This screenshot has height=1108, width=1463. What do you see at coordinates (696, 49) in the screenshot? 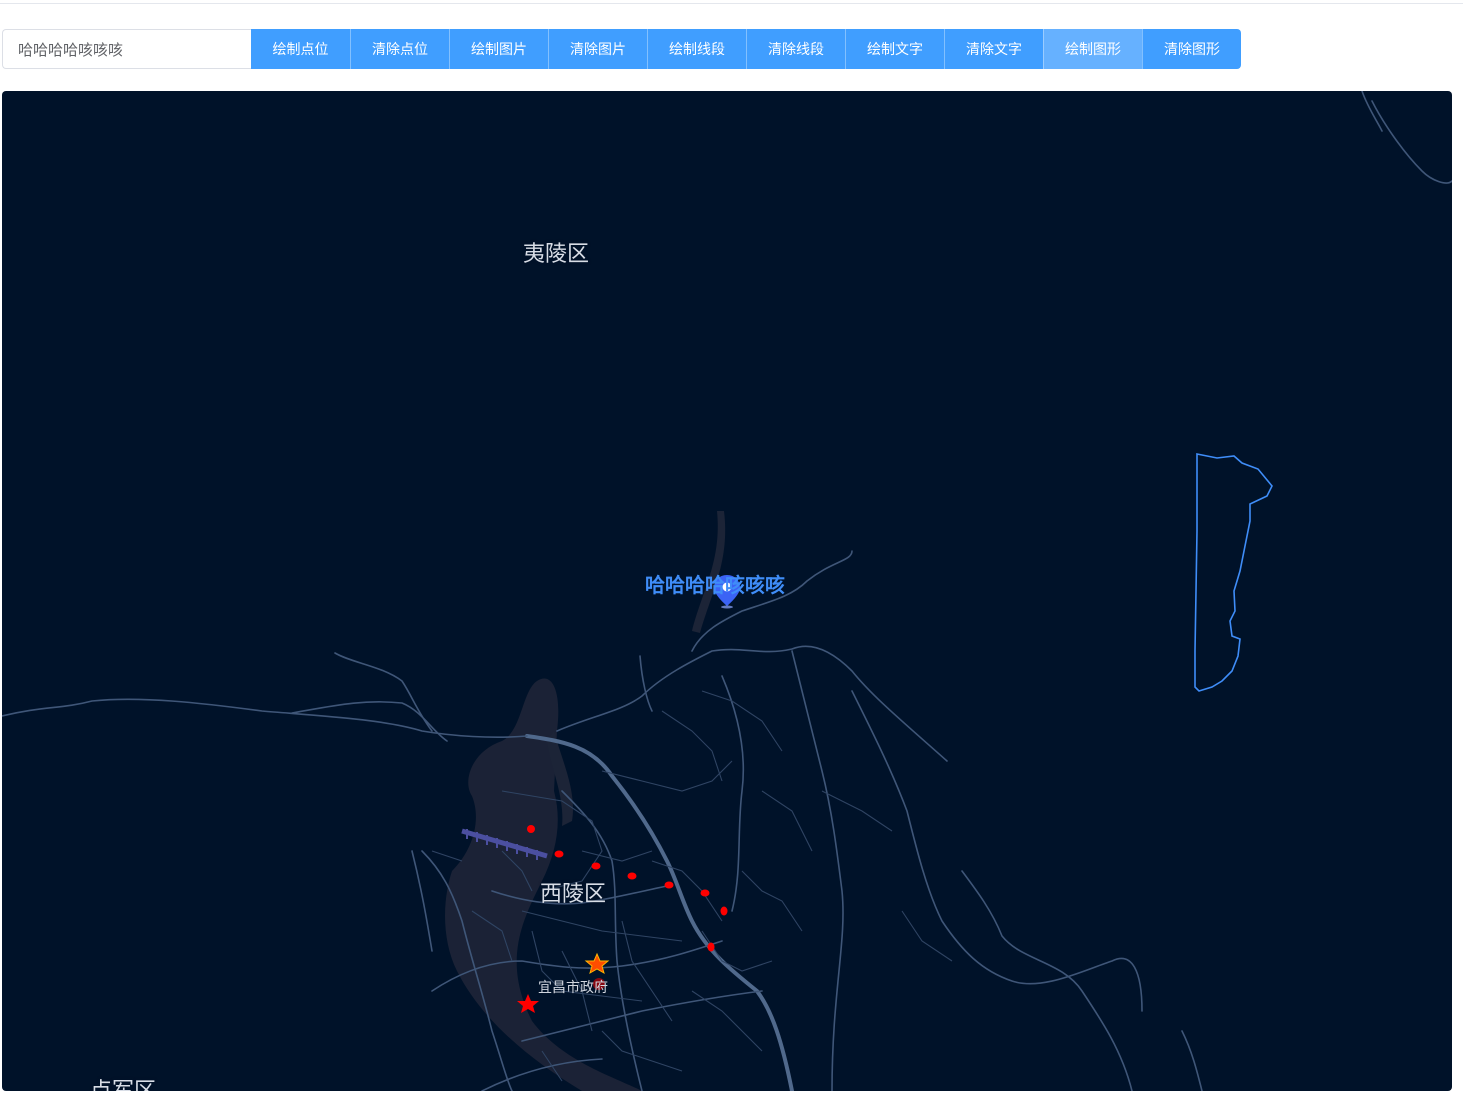
I see `draw-line-button: 绘制线段` at bounding box center [696, 49].